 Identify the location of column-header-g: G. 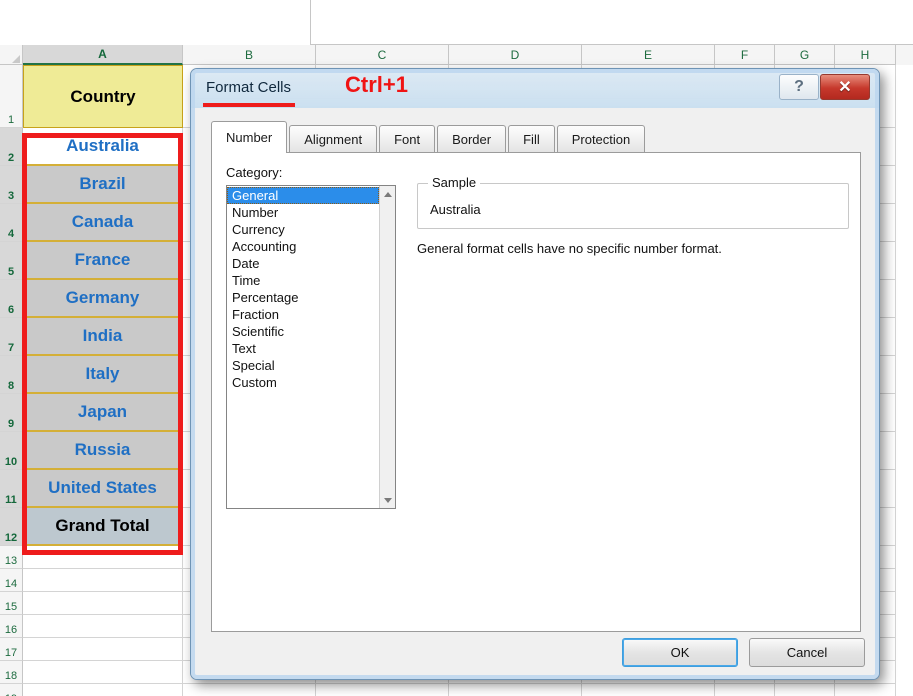
(805, 55).